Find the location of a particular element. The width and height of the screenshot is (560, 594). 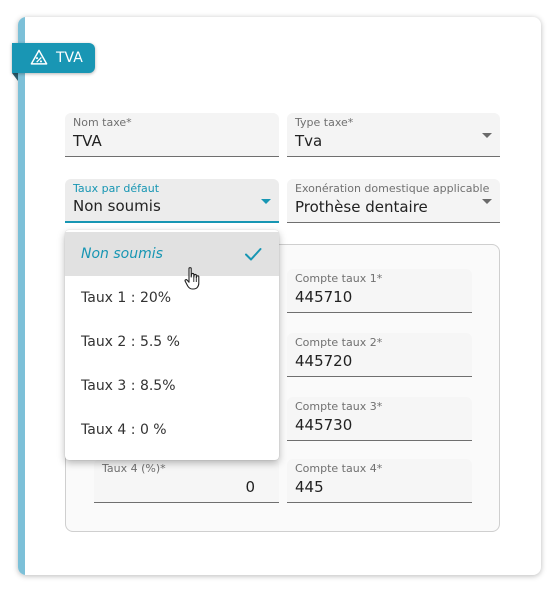

exoneration-label: Exonération domestique applicable is located at coordinates (392, 188).